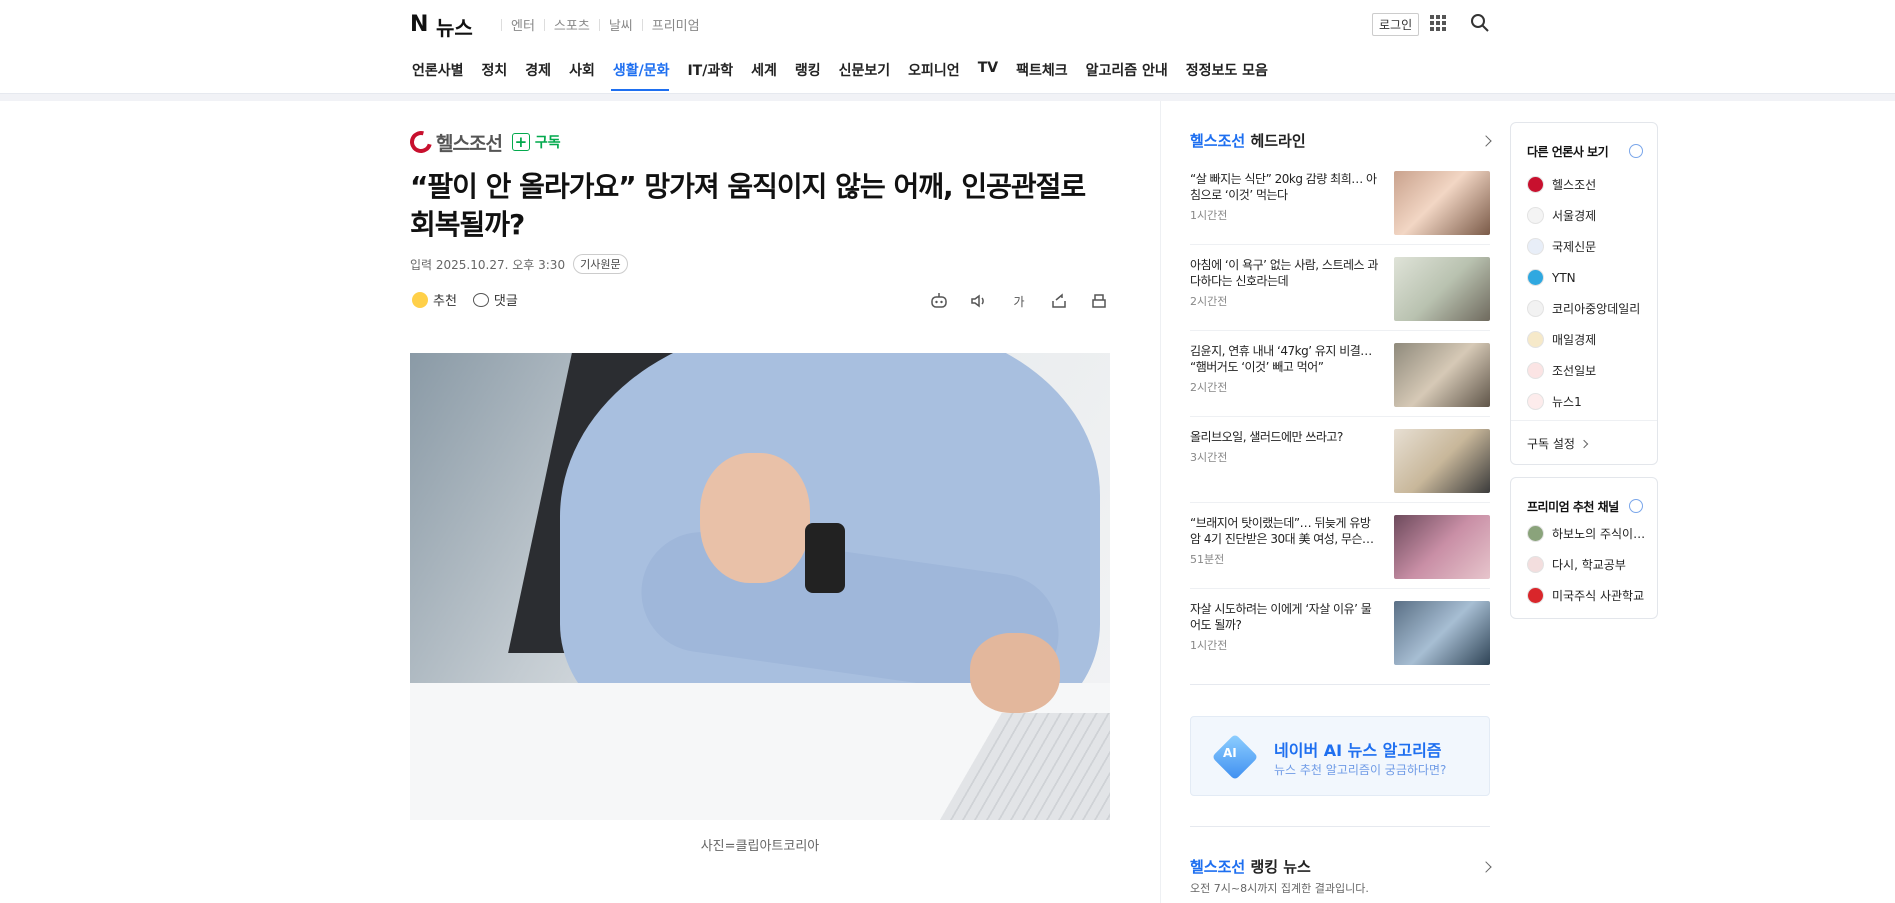 This screenshot has width=1895, height=903. What do you see at coordinates (1059, 301) in the screenshot?
I see `share-icon` at bounding box center [1059, 301].